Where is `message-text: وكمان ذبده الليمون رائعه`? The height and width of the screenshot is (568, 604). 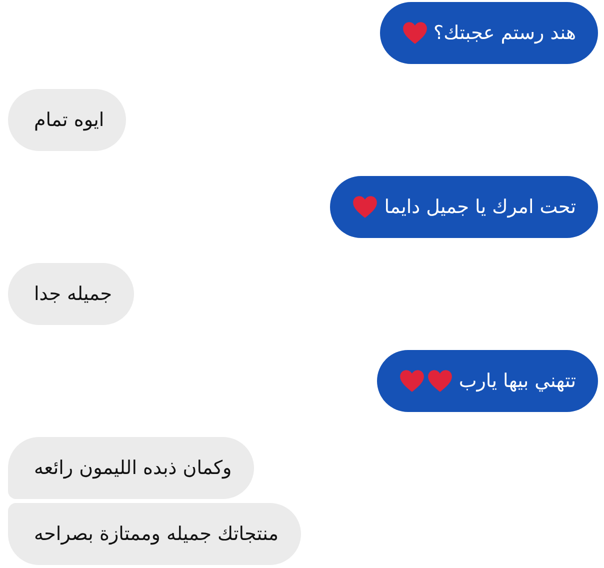 message-text: وكمان ذبده الليمون رائعه is located at coordinates (133, 468).